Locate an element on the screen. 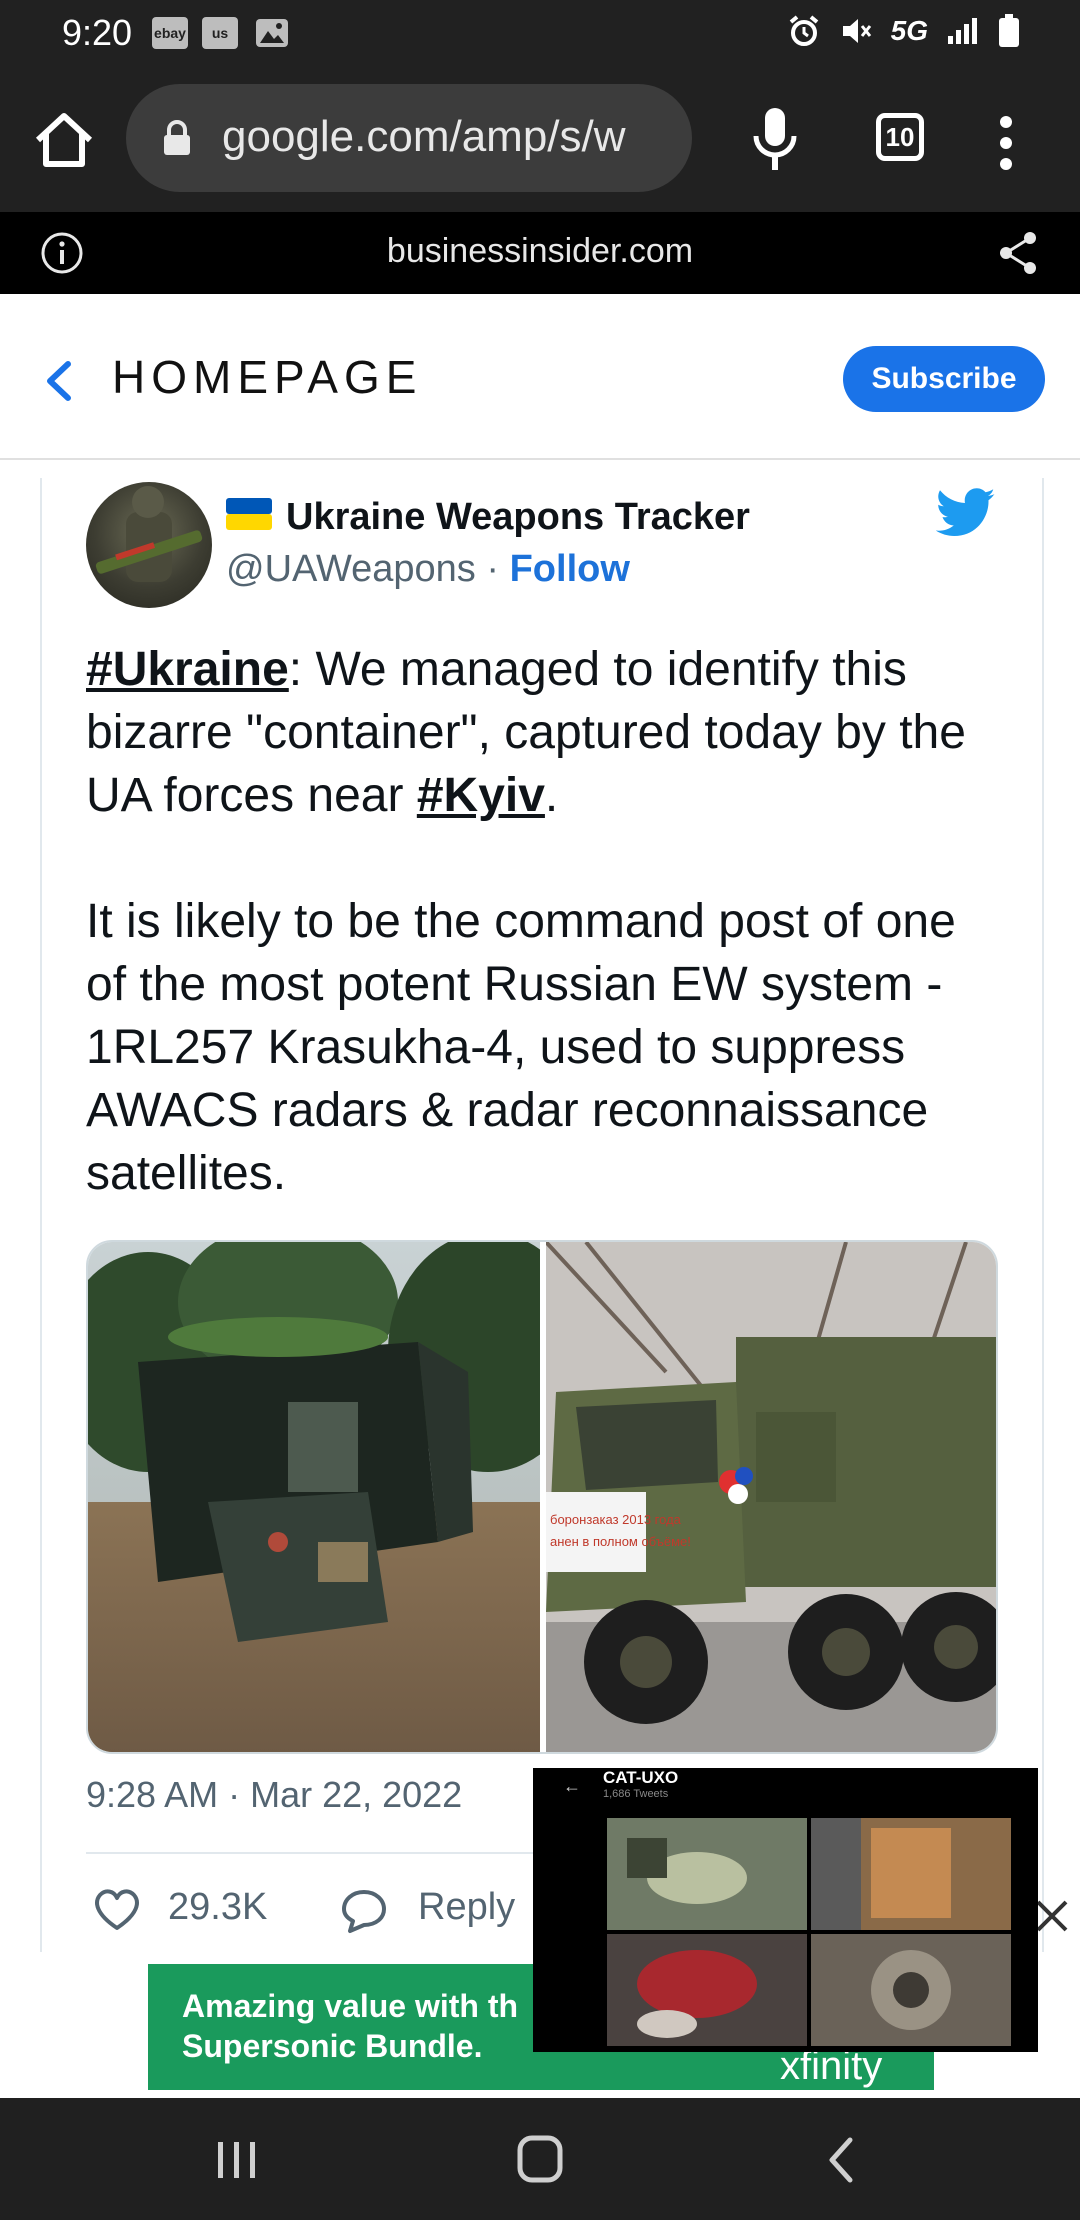  browser-menu-button is located at coordinates (1006, 143).